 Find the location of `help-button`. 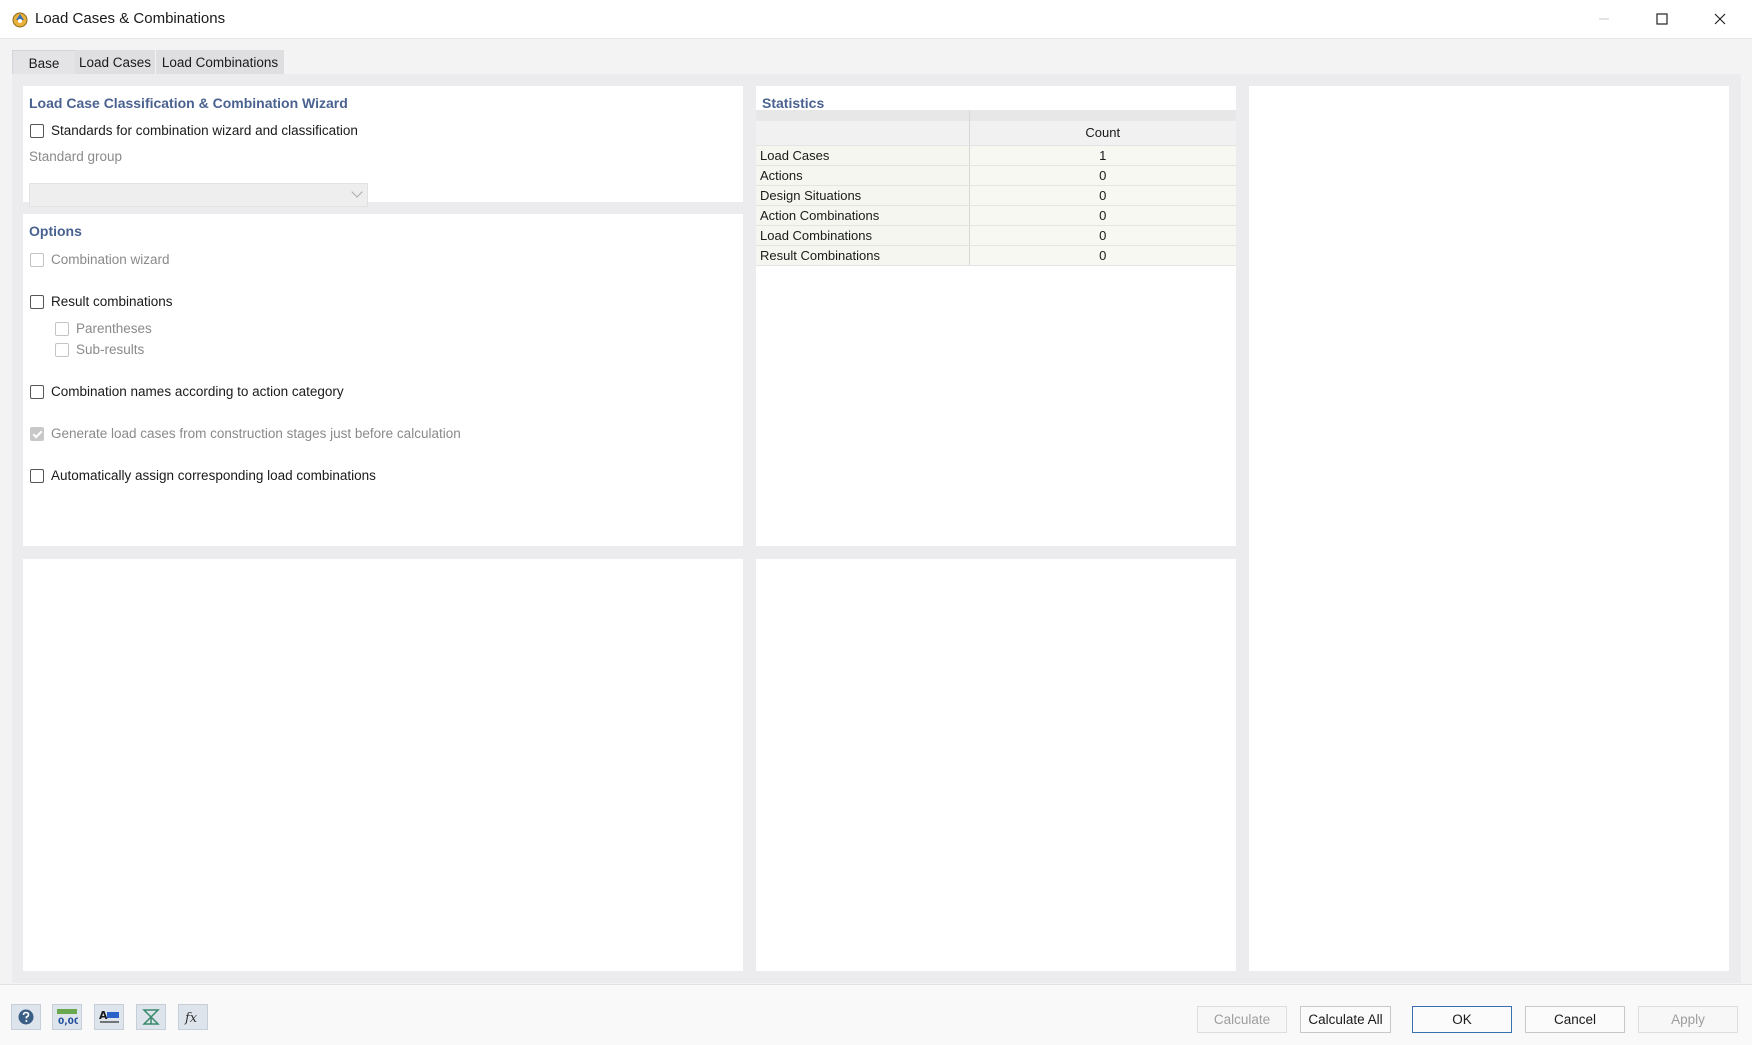

help-button is located at coordinates (26, 1017).